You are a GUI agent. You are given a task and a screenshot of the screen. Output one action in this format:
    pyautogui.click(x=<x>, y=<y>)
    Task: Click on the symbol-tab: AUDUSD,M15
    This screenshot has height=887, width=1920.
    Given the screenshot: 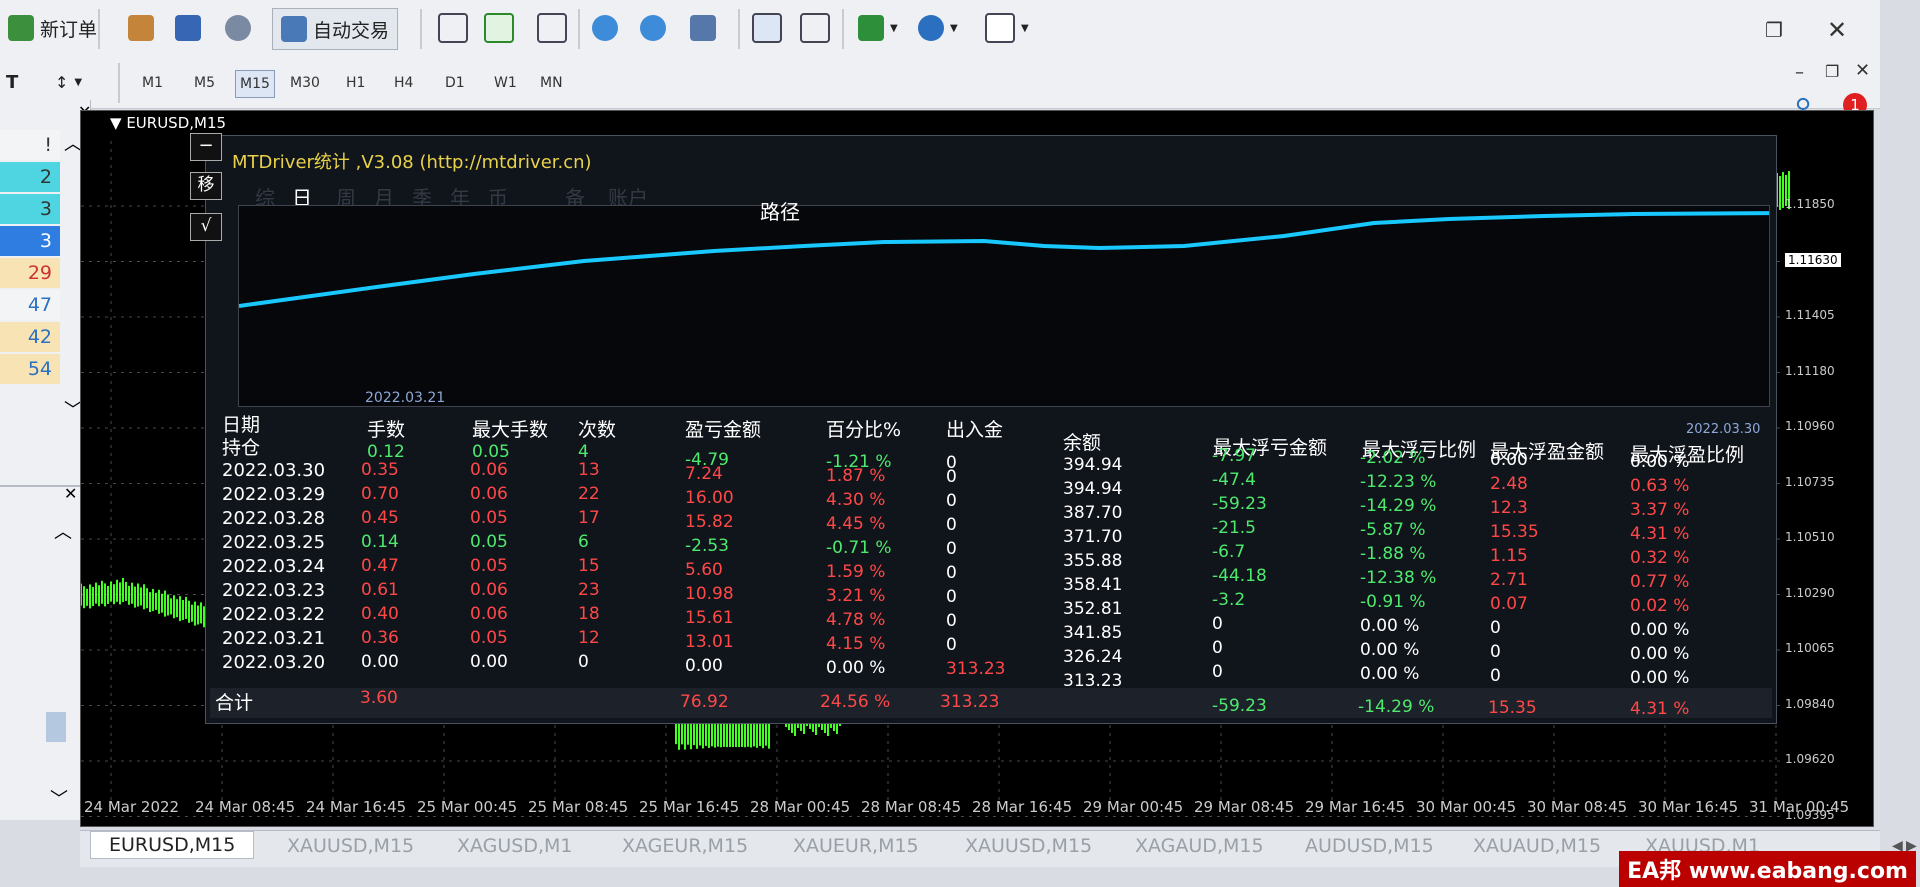 What is the action you would take?
    pyautogui.click(x=1369, y=846)
    